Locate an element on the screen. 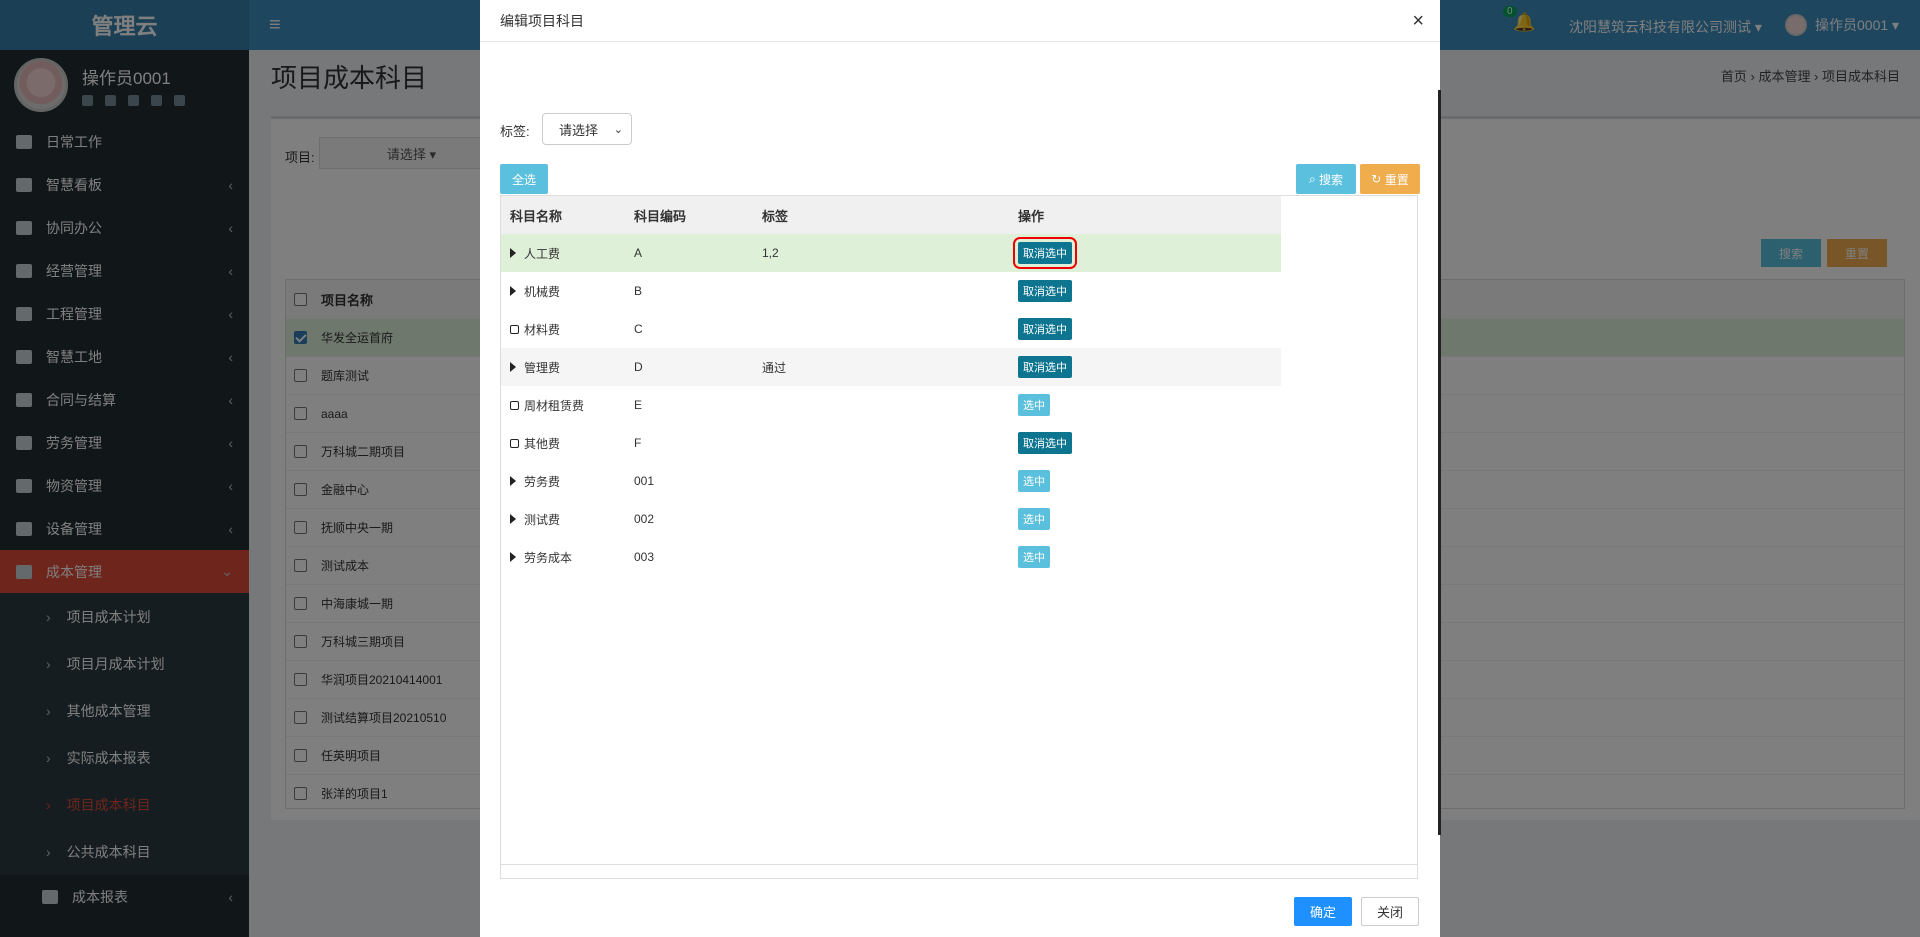 The height and width of the screenshot is (937, 1920). scrollbar is located at coordinates (1439, 462).